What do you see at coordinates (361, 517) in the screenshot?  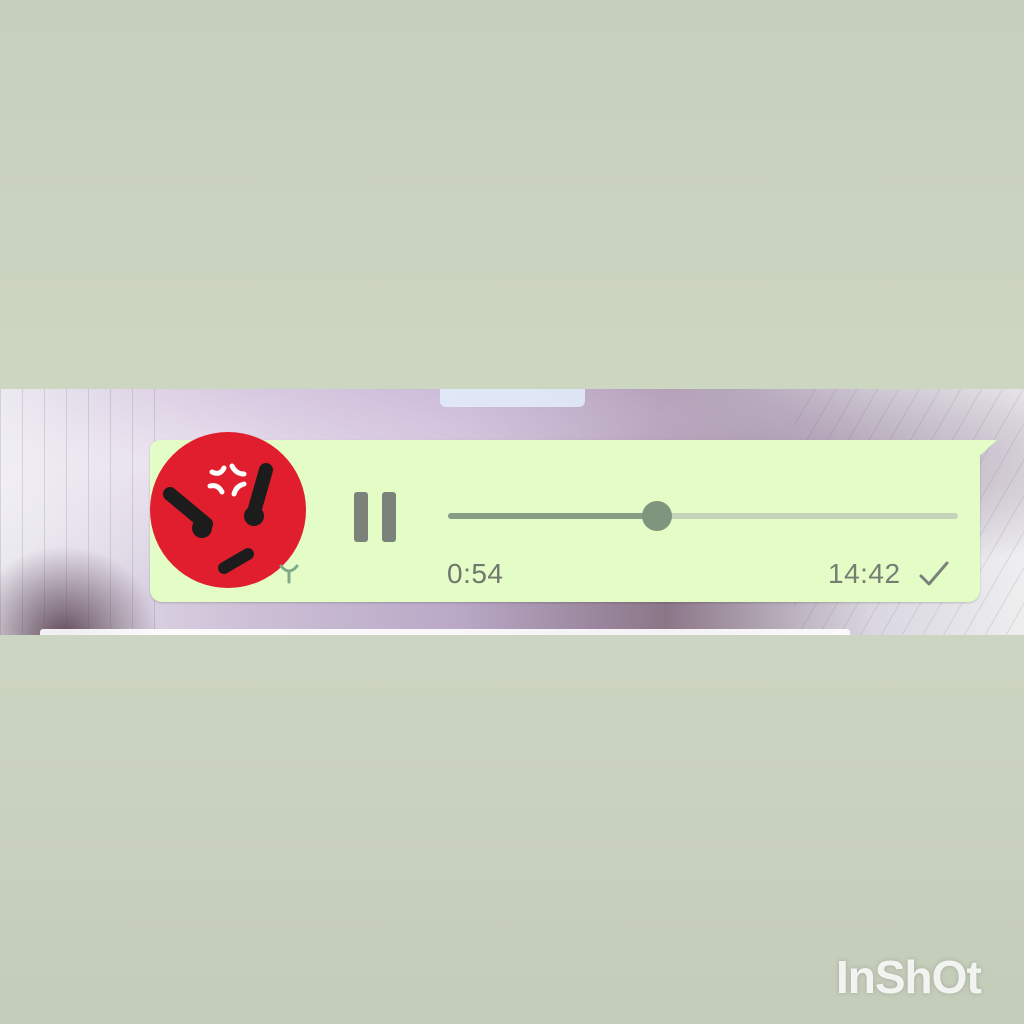 I see `pause-icon-bar-left` at bounding box center [361, 517].